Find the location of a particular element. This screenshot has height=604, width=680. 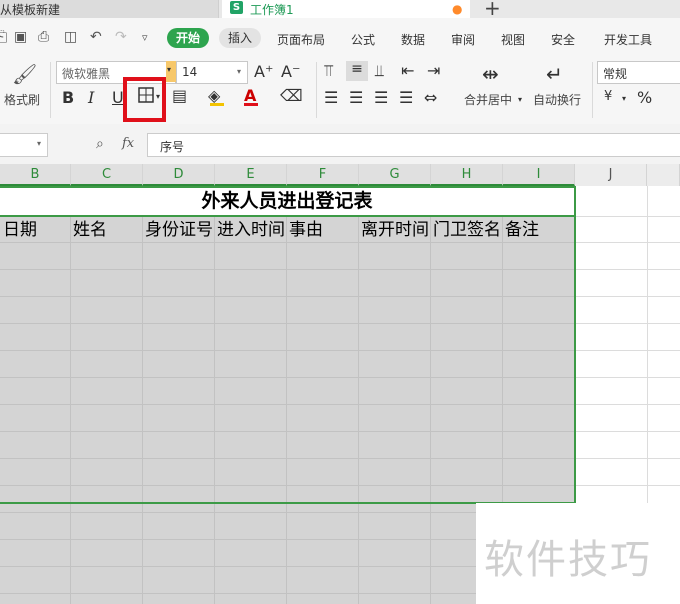

menu-security: 安全 is located at coordinates (563, 39).